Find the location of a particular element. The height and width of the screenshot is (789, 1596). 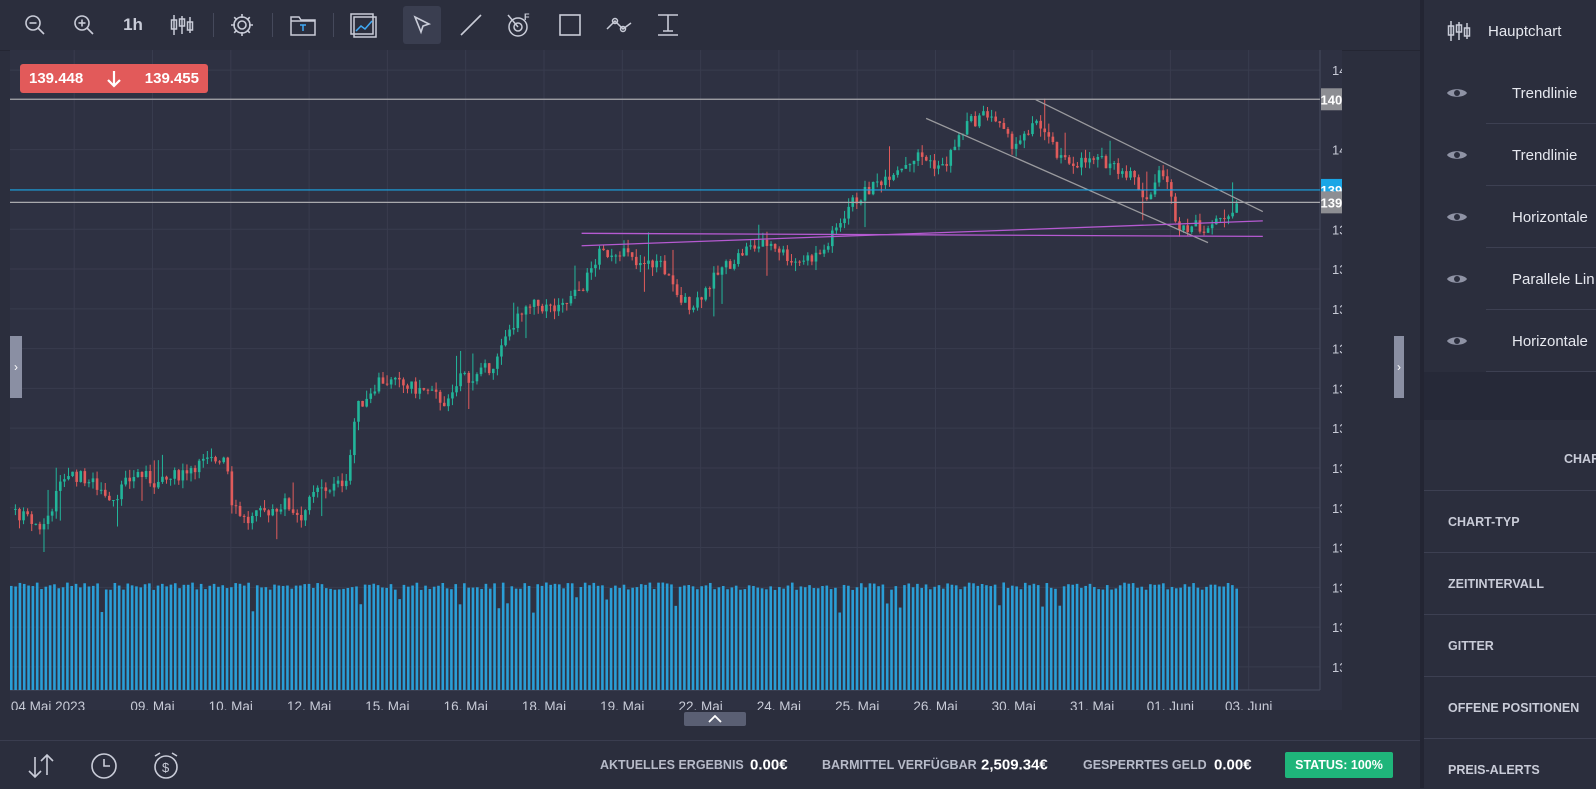

template-icon is located at coordinates (303, 25).